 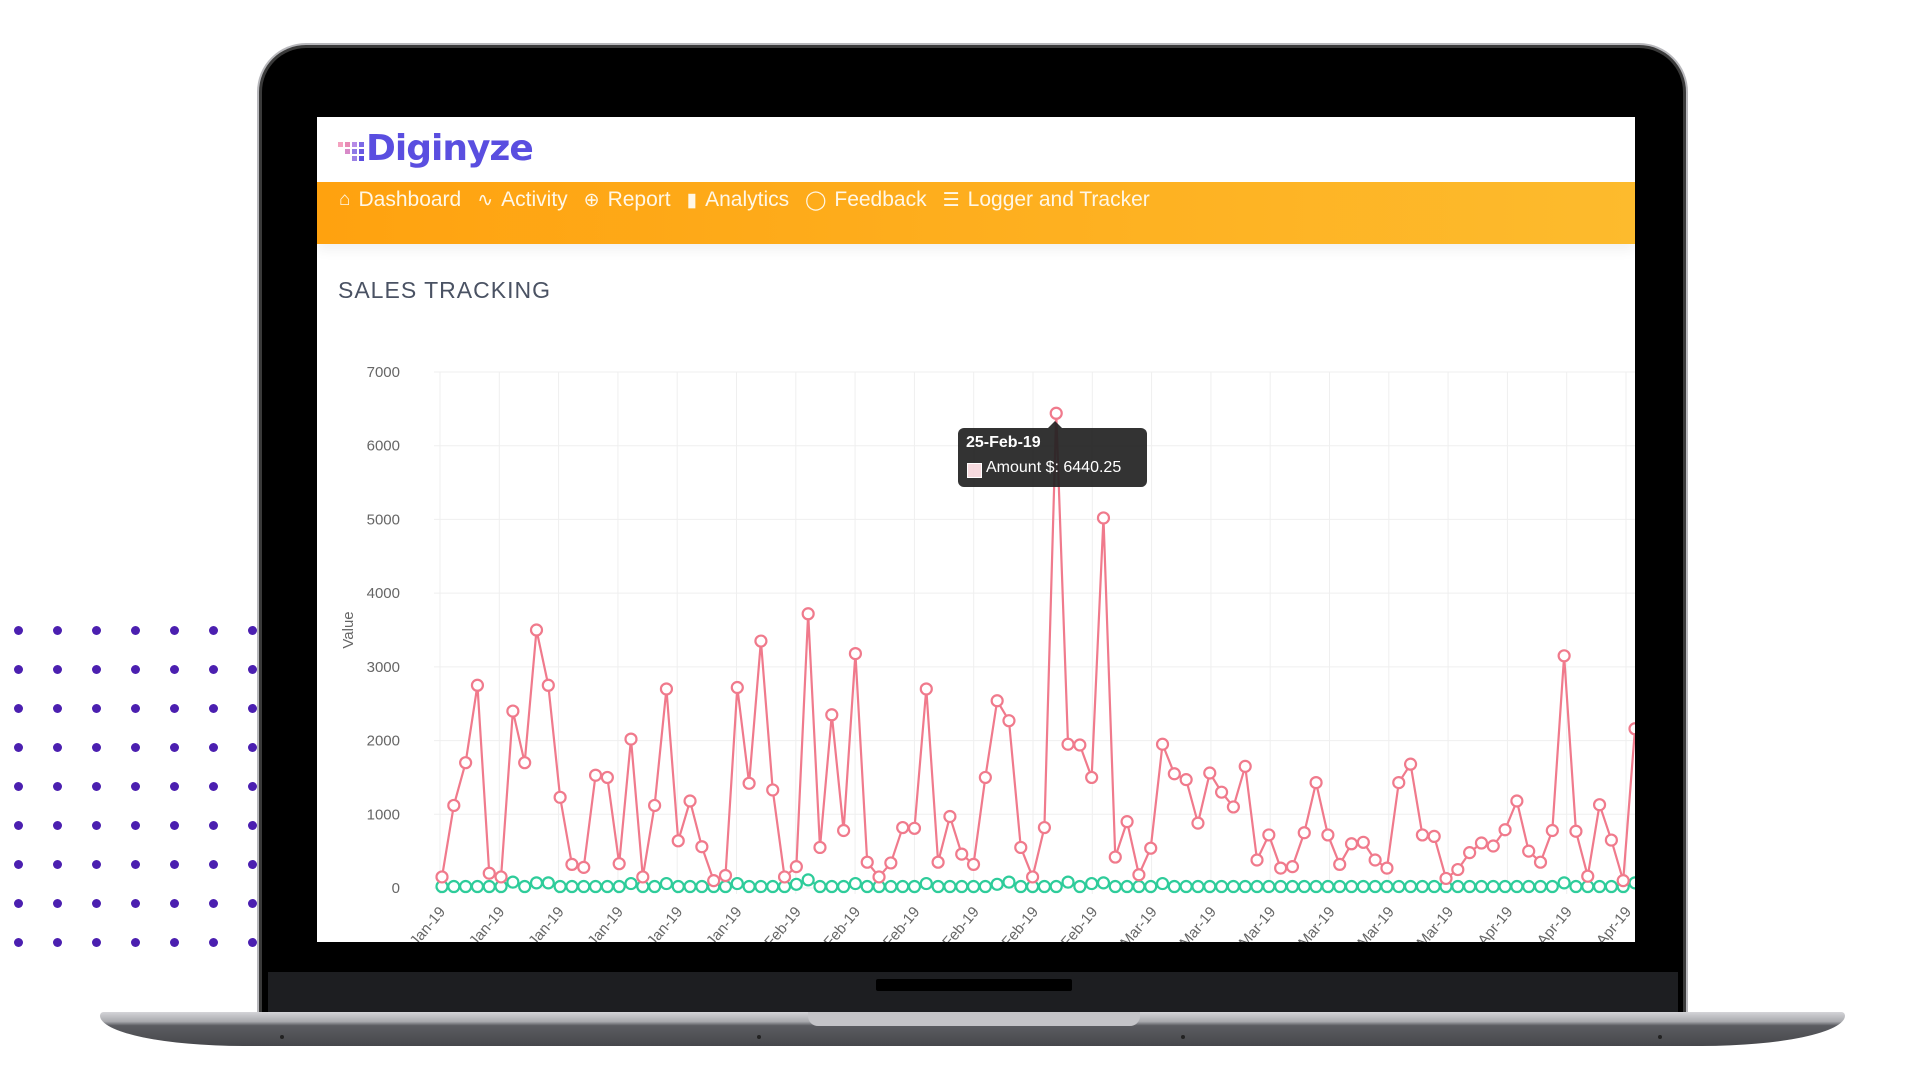 What do you see at coordinates (880, 199) in the screenshot?
I see `nav-item-label: Feedback` at bounding box center [880, 199].